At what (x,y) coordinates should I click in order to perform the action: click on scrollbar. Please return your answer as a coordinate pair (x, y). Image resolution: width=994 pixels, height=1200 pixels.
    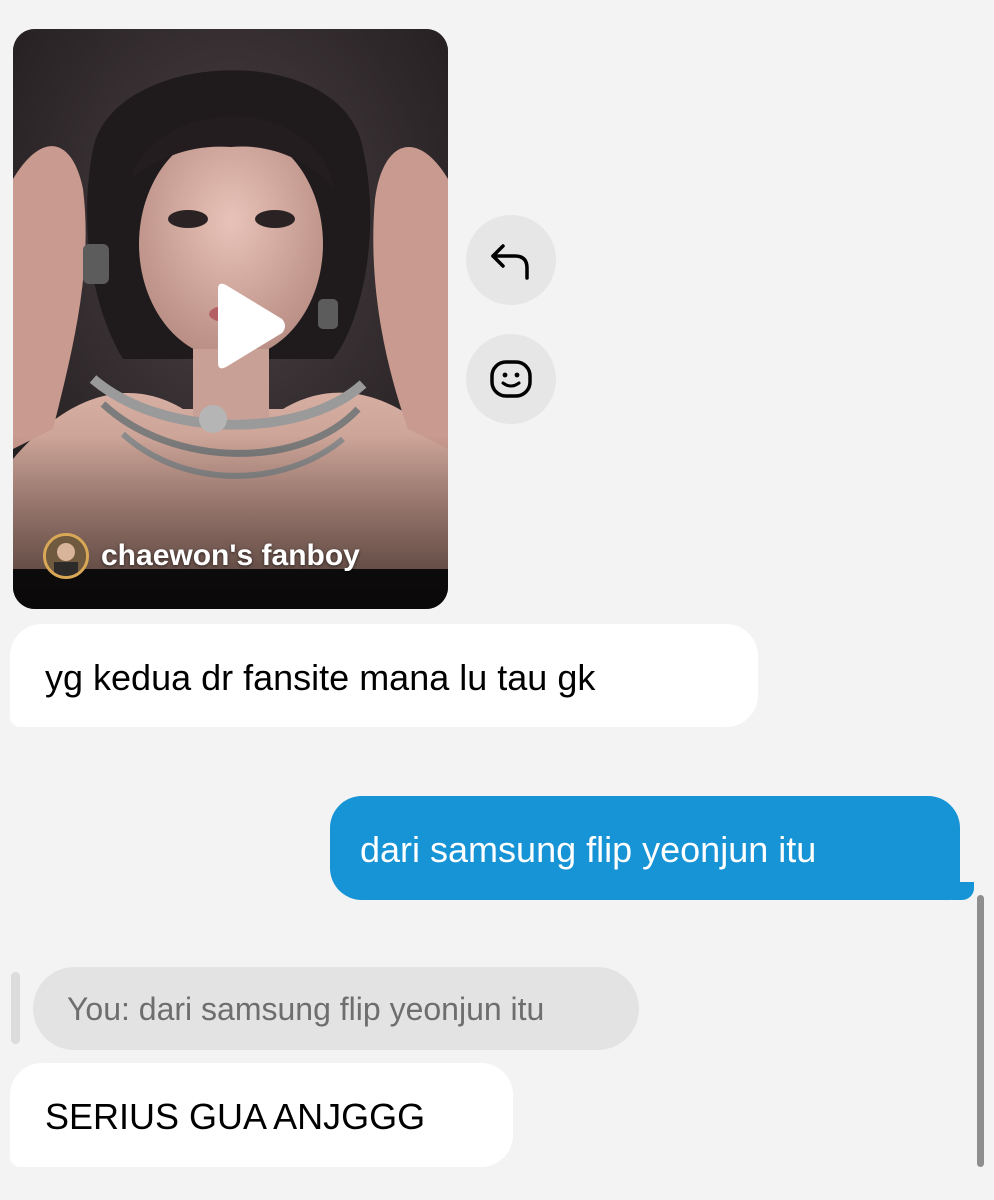
    Looking at the image, I should click on (980, 1031).